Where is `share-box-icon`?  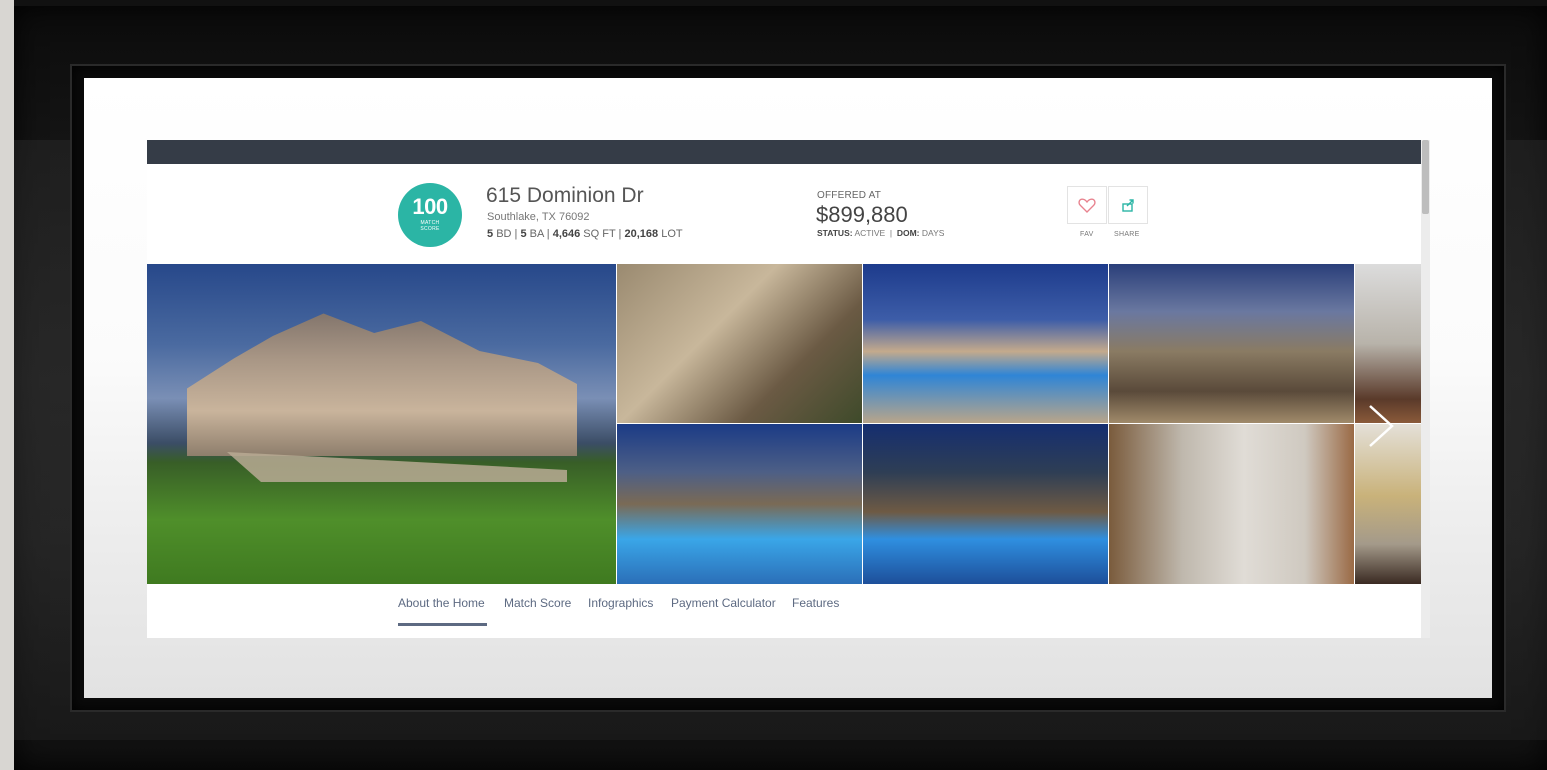
share-box-icon is located at coordinates (1128, 205).